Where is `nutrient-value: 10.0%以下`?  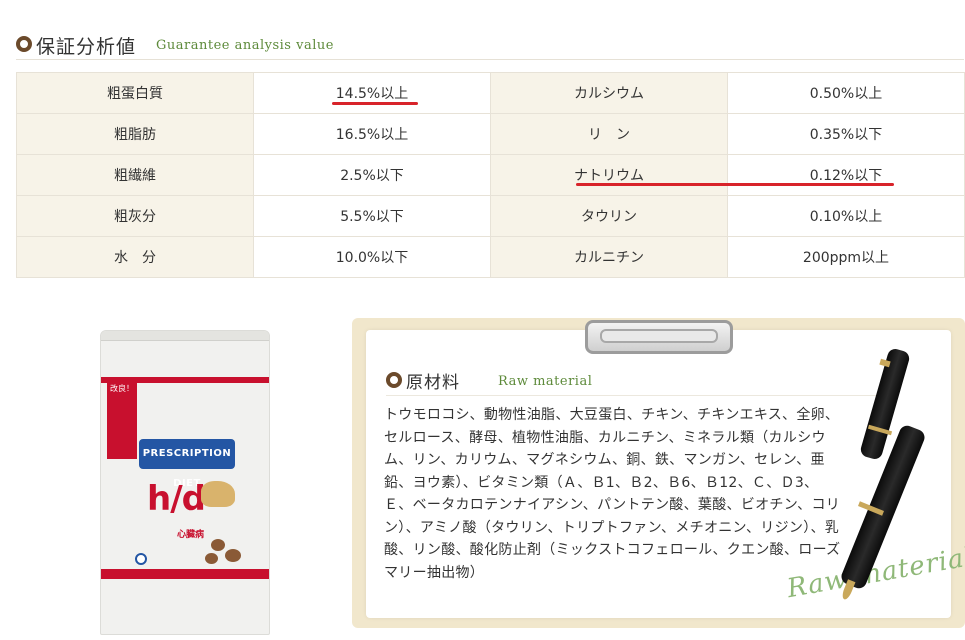 nutrient-value: 10.0%以下 is located at coordinates (372, 257).